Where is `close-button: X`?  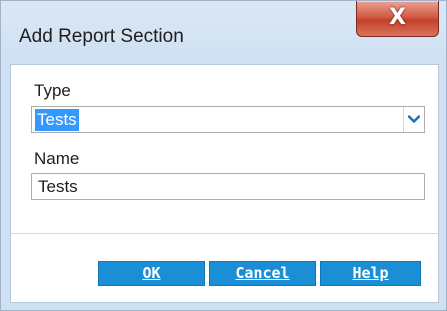
close-button: X is located at coordinates (397, 19).